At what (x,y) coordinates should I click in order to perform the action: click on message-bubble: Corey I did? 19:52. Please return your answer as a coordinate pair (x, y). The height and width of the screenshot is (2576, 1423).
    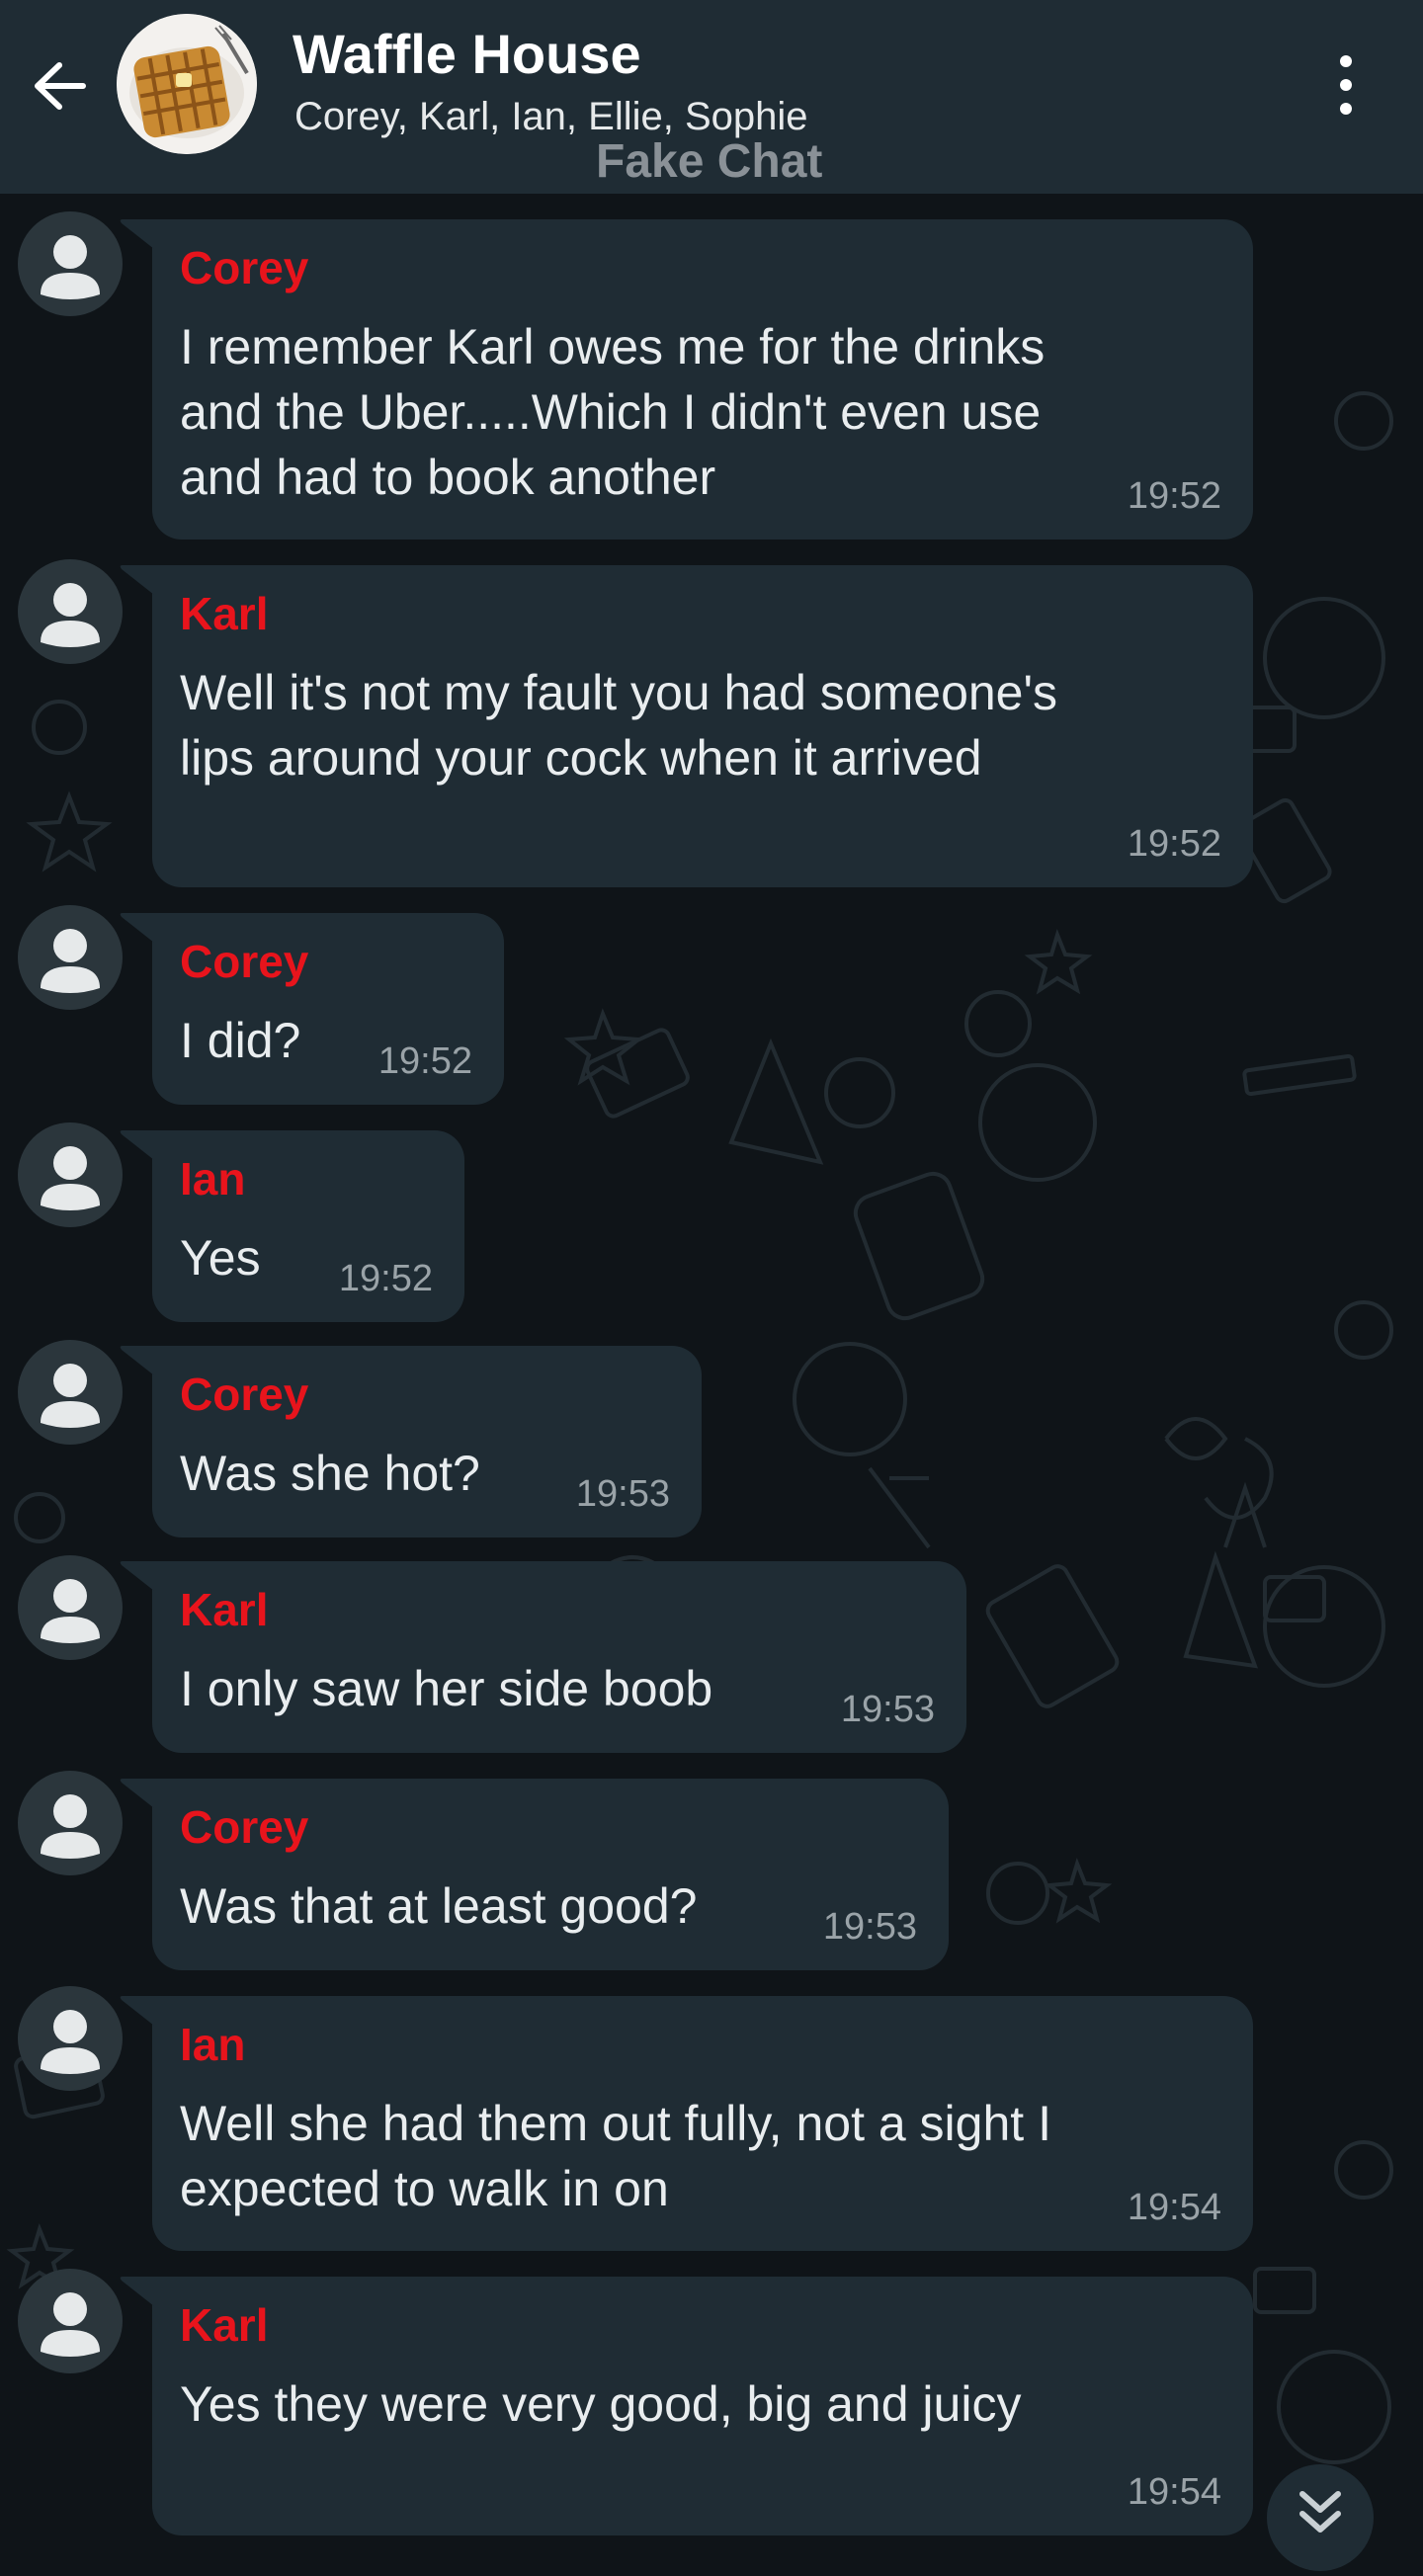
    Looking at the image, I should click on (312, 1009).